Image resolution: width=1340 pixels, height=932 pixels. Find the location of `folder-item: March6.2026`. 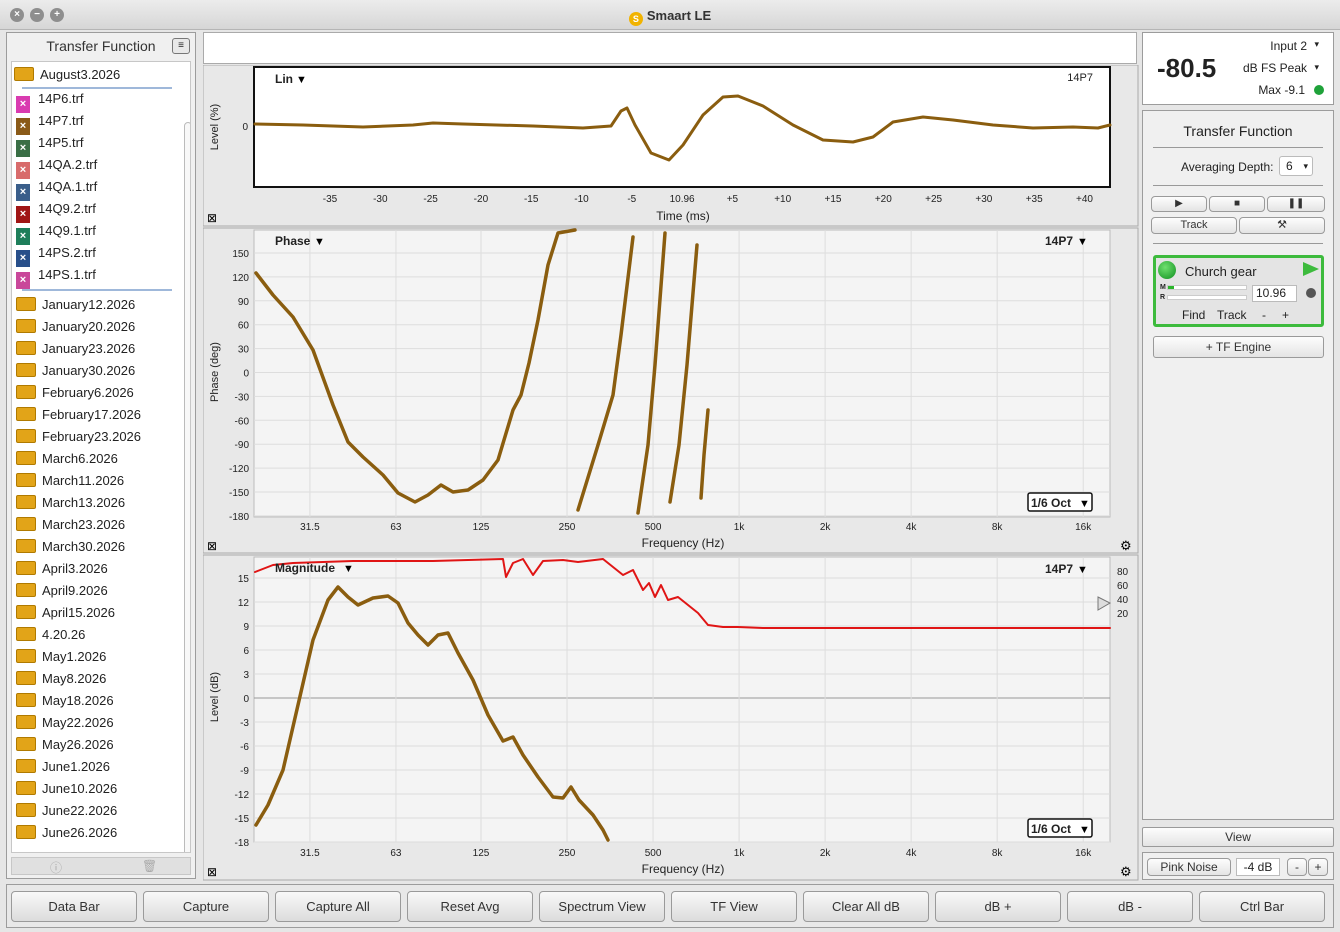

folder-item: March6.2026 is located at coordinates (67, 459).